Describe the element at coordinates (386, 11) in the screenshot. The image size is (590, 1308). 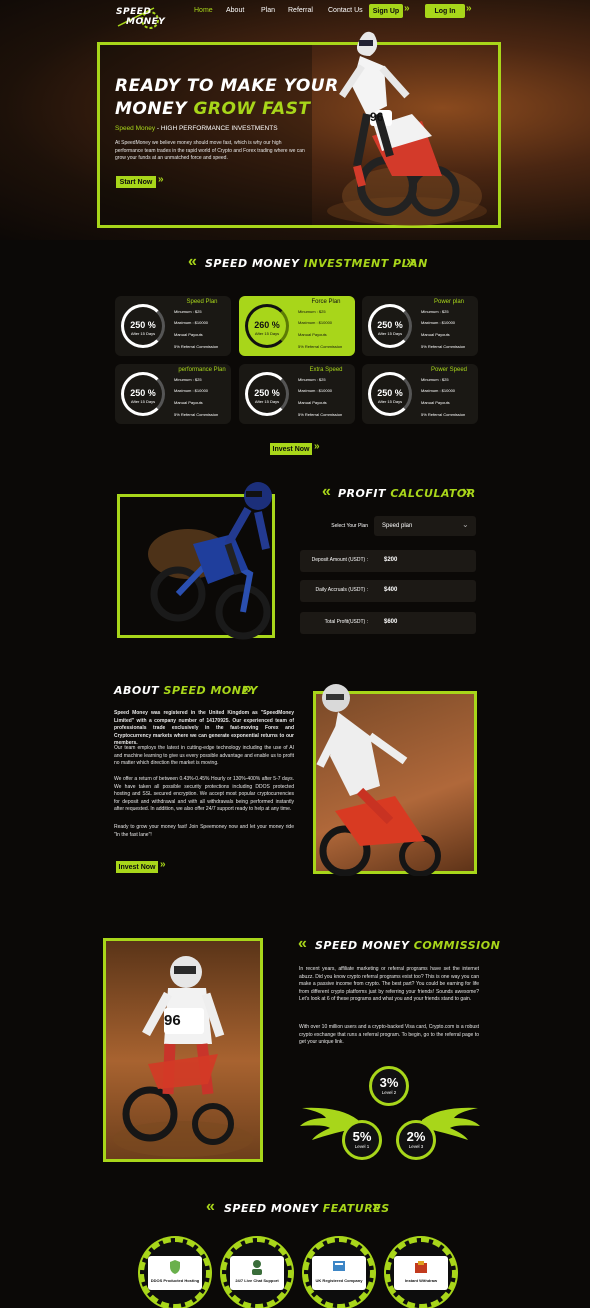
I see `signup-button: Sign Up` at that location.